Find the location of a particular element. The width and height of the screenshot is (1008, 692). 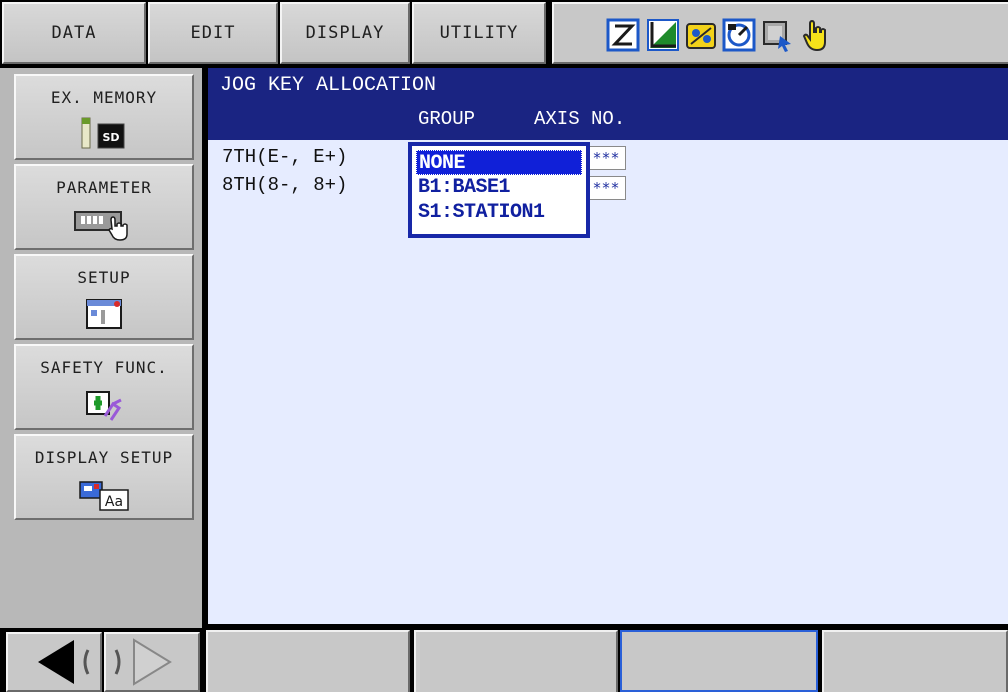

hand-icon is located at coordinates (814, 35).